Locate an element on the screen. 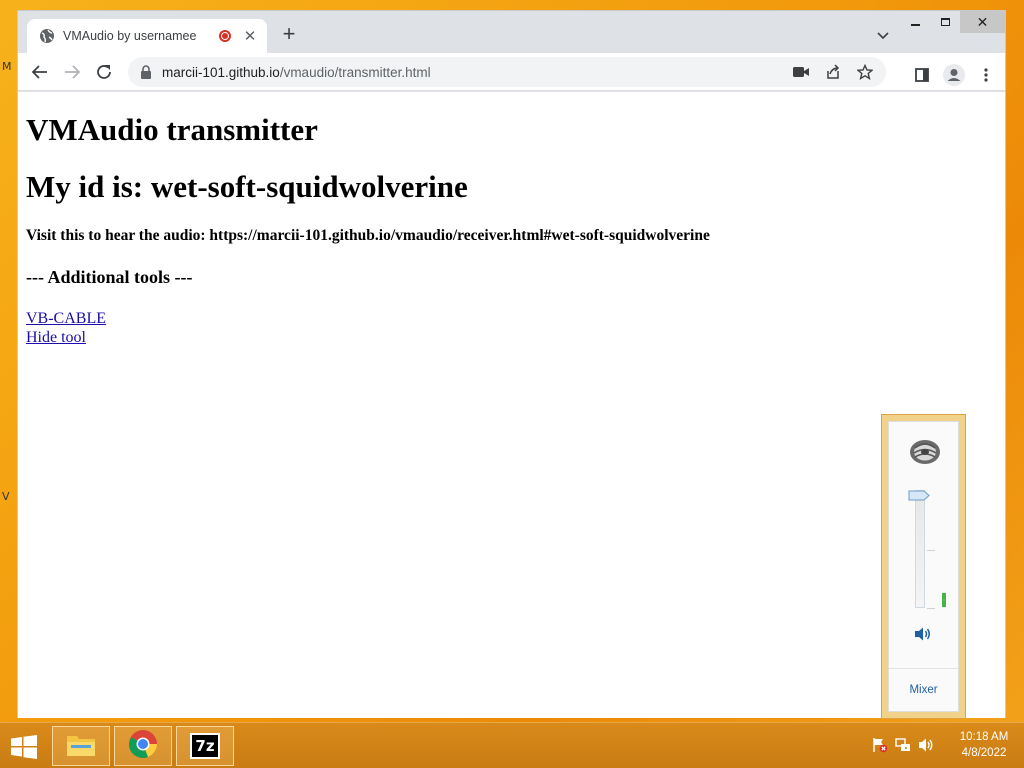 The height and width of the screenshot is (768, 1024). lock-icon is located at coordinates (146, 72).